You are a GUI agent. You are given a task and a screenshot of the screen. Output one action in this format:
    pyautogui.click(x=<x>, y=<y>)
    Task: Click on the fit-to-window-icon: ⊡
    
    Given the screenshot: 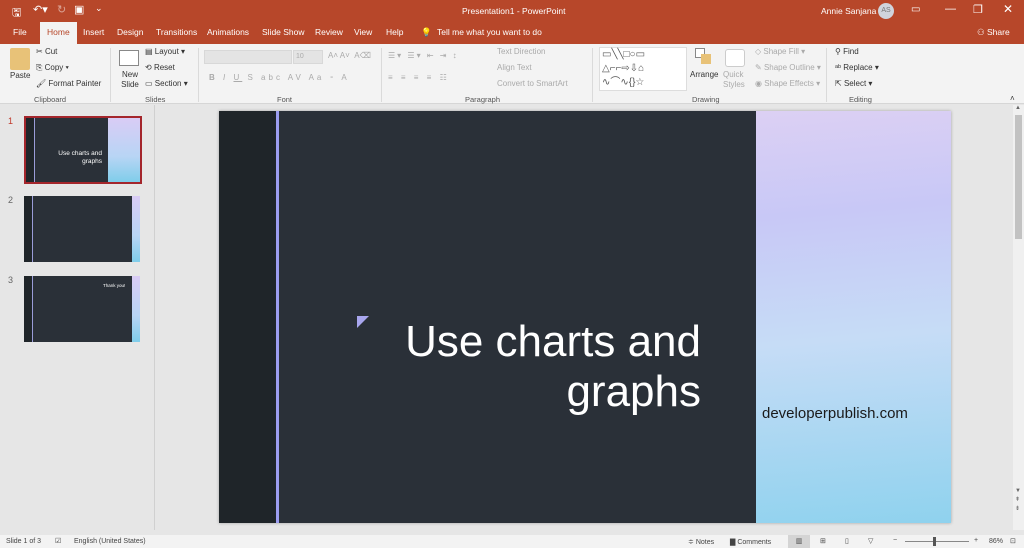 What is the action you would take?
    pyautogui.click(x=1013, y=541)
    